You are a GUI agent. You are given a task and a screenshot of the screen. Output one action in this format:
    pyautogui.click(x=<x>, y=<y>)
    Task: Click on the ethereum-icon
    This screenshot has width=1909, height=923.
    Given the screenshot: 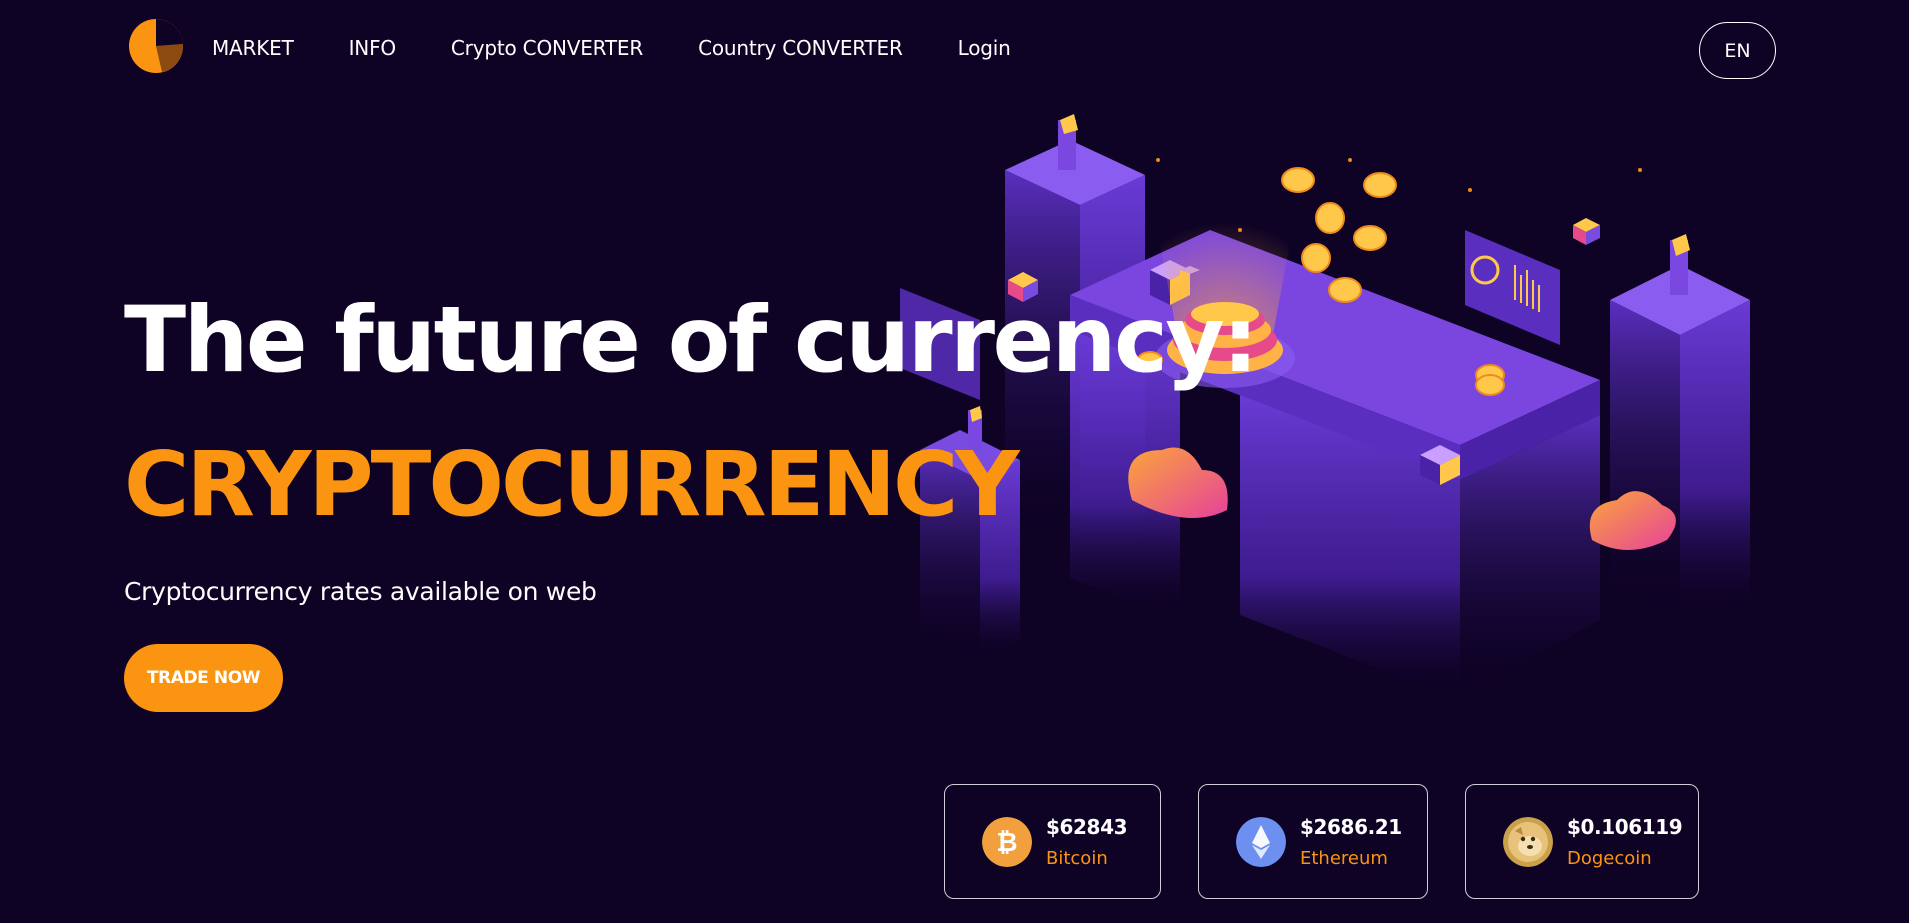 What is the action you would take?
    pyautogui.click(x=1261, y=841)
    